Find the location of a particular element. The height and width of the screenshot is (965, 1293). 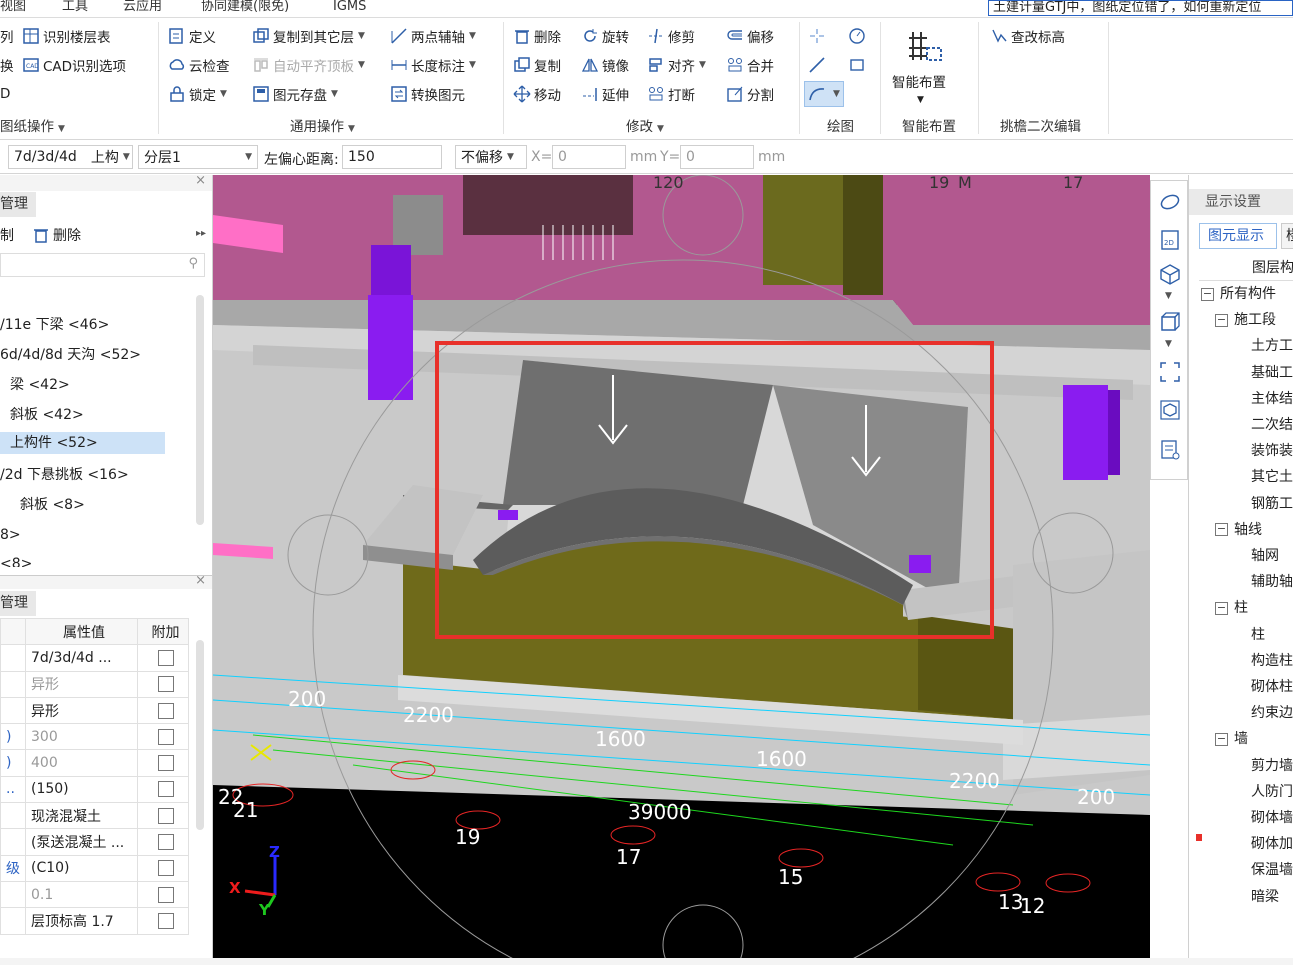

menu-cloud: 云应用 is located at coordinates (142, 7).